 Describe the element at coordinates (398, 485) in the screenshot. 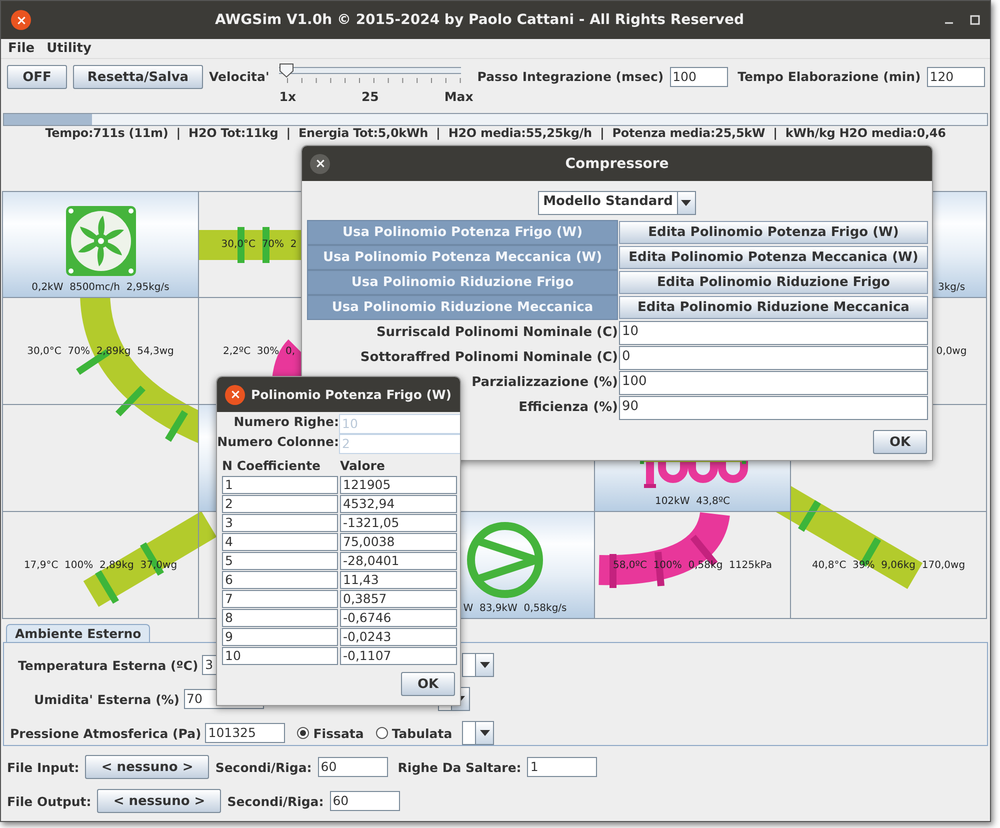

I see `table-cell: 121905` at that location.